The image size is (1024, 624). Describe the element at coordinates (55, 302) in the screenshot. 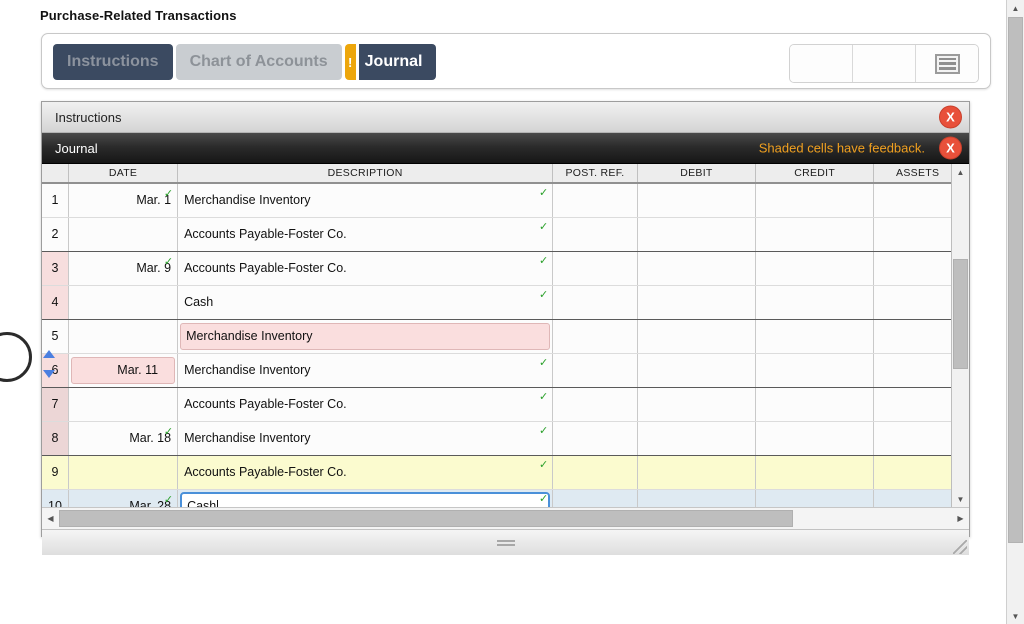

I see `row-number-cell: 4` at that location.